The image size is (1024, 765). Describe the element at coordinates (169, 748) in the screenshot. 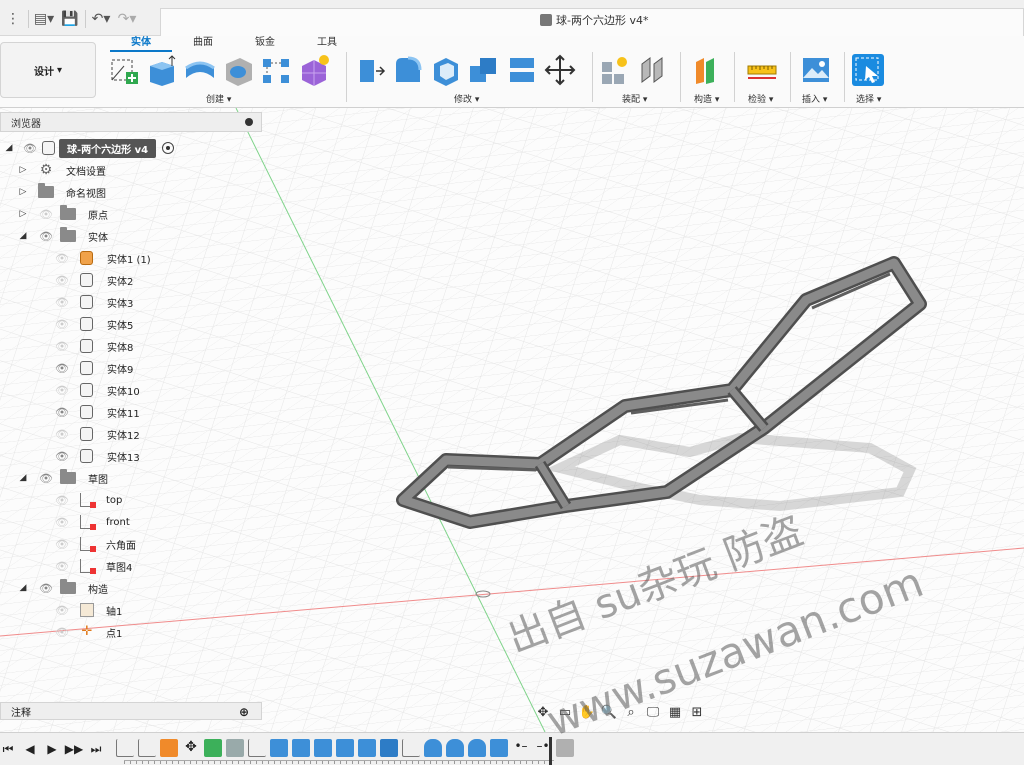

I see `plane-feature-icon` at that location.